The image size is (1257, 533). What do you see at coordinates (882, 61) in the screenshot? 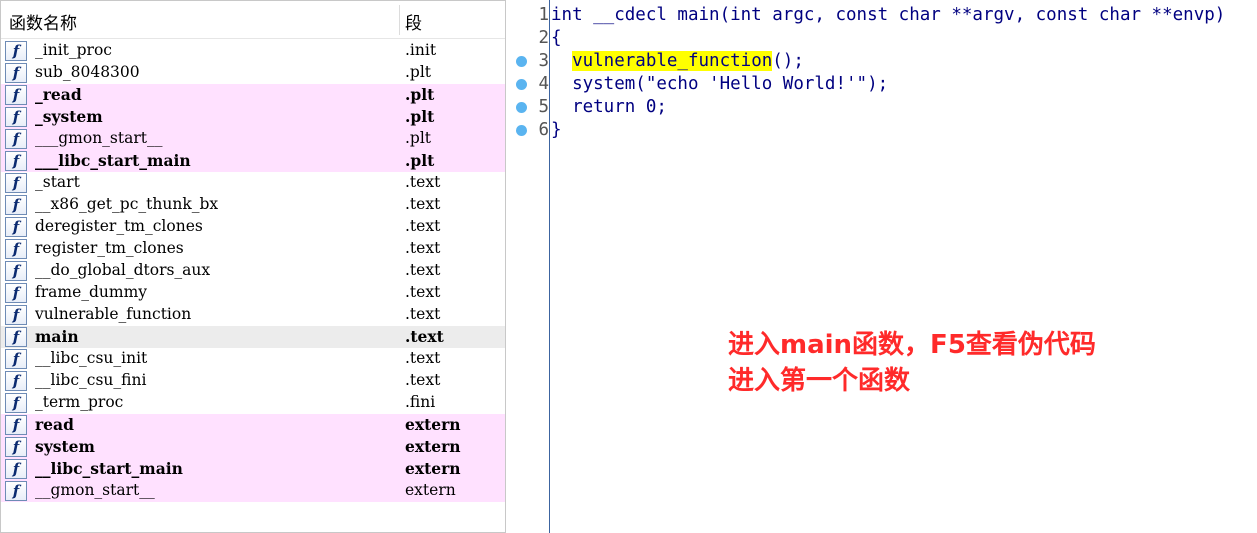
I see `code-line: 3 vulnerable_function();` at bounding box center [882, 61].